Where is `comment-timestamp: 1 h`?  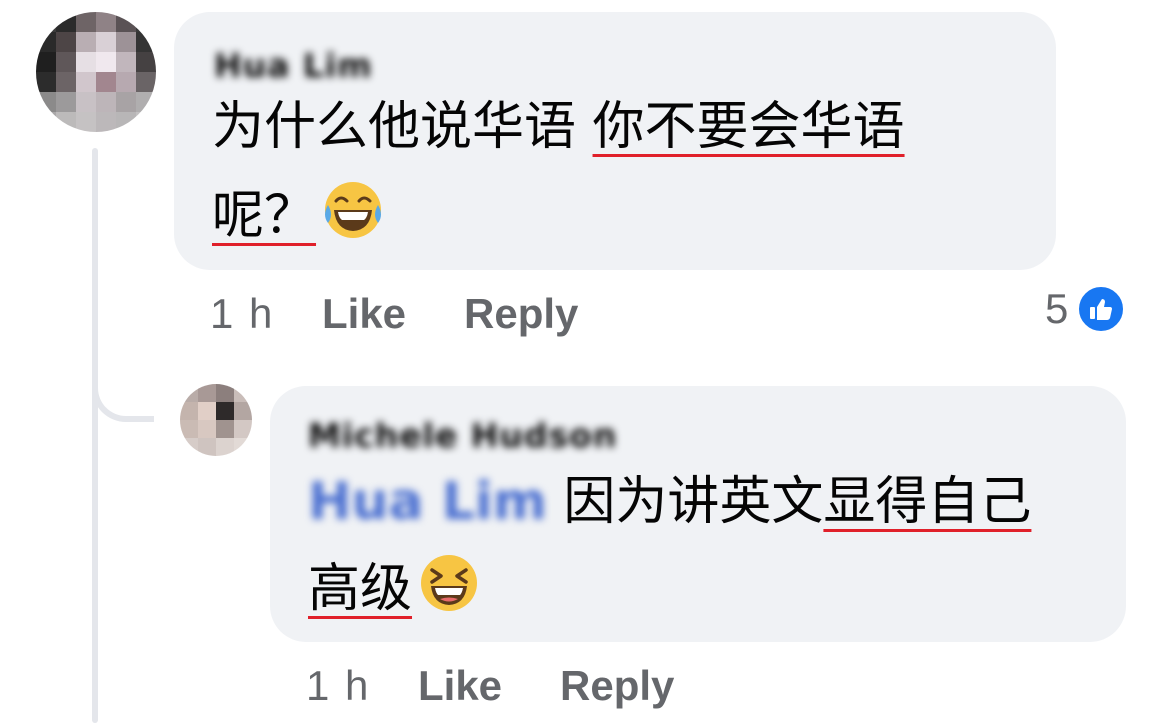 comment-timestamp: 1 h is located at coordinates (242, 314).